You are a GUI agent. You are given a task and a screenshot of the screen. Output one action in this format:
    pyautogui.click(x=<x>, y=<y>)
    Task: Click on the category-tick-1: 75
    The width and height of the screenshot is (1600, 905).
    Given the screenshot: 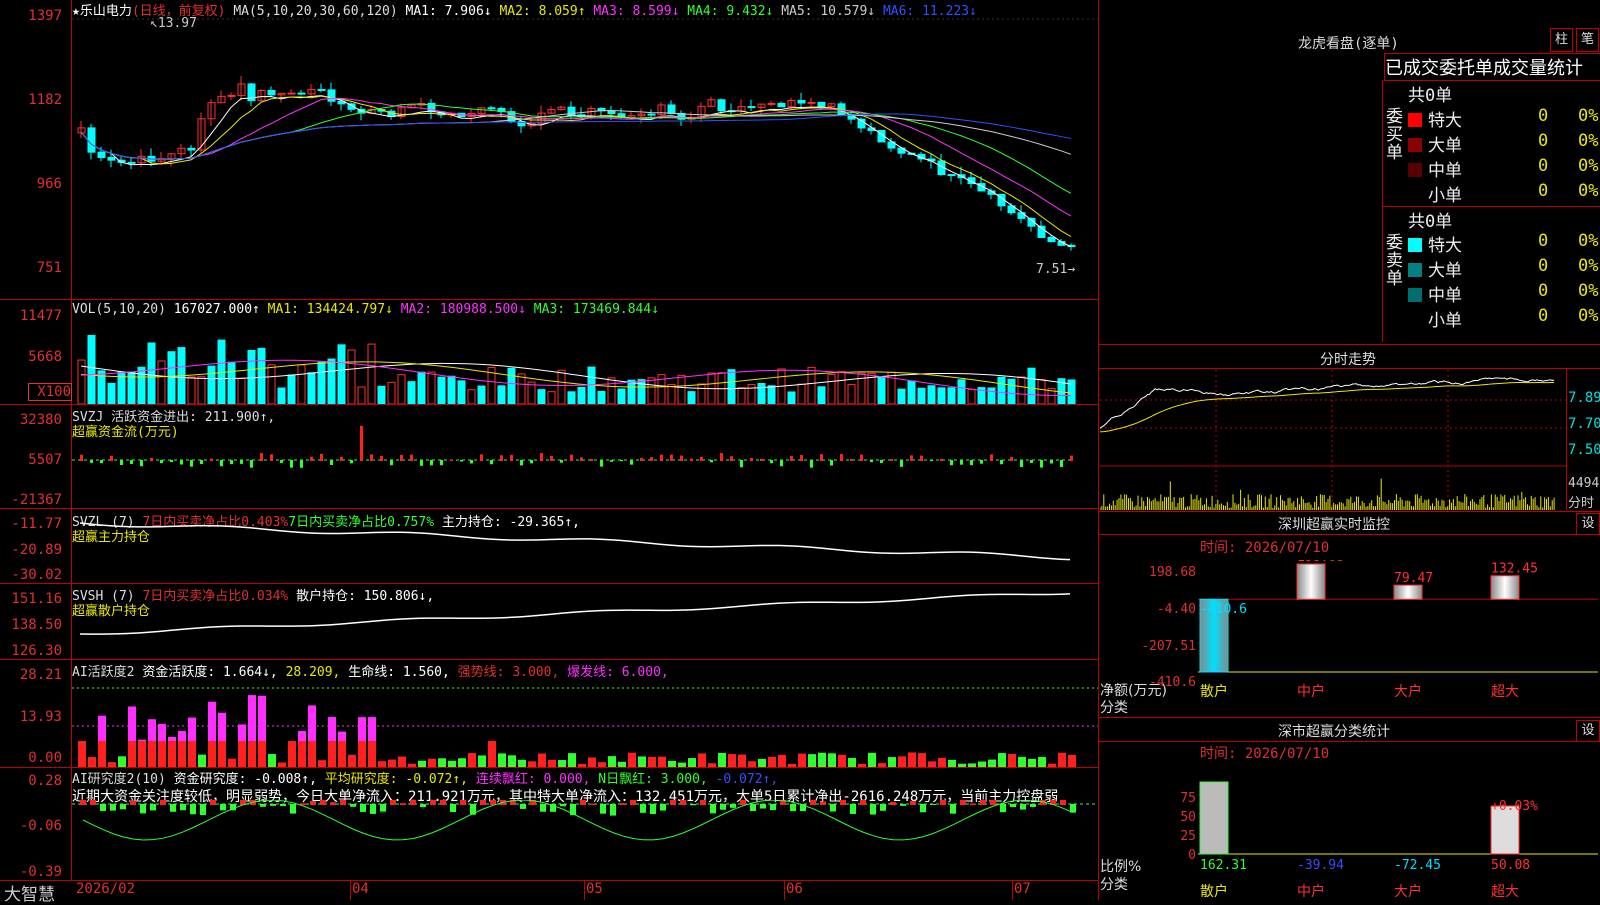 What is the action you would take?
    pyautogui.click(x=1188, y=798)
    